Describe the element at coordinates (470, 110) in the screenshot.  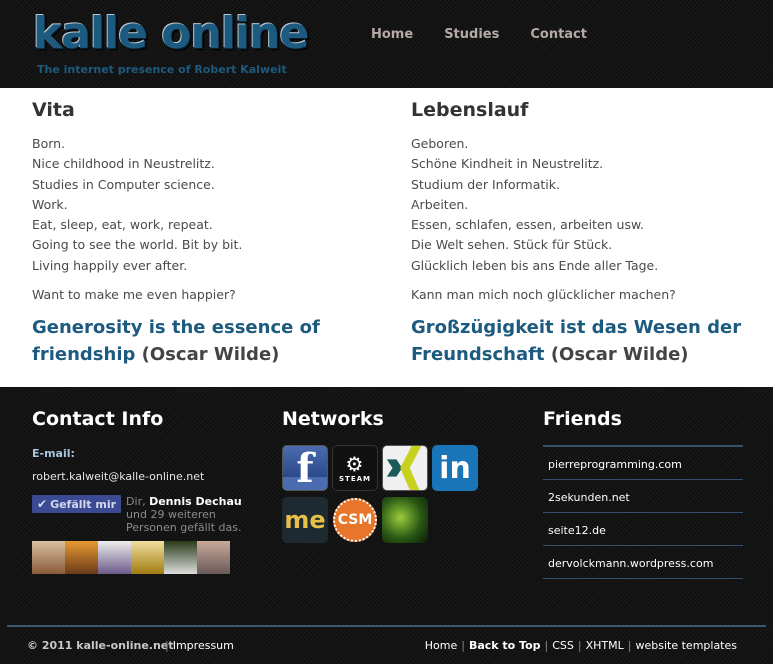
I see `lebenslauf-title: Lebenslauf` at that location.